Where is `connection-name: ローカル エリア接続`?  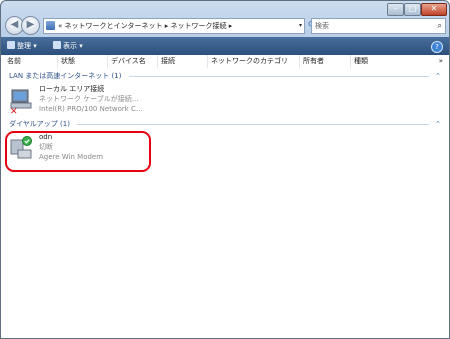
connection-name: ローカル エリア接続 is located at coordinates (72, 89).